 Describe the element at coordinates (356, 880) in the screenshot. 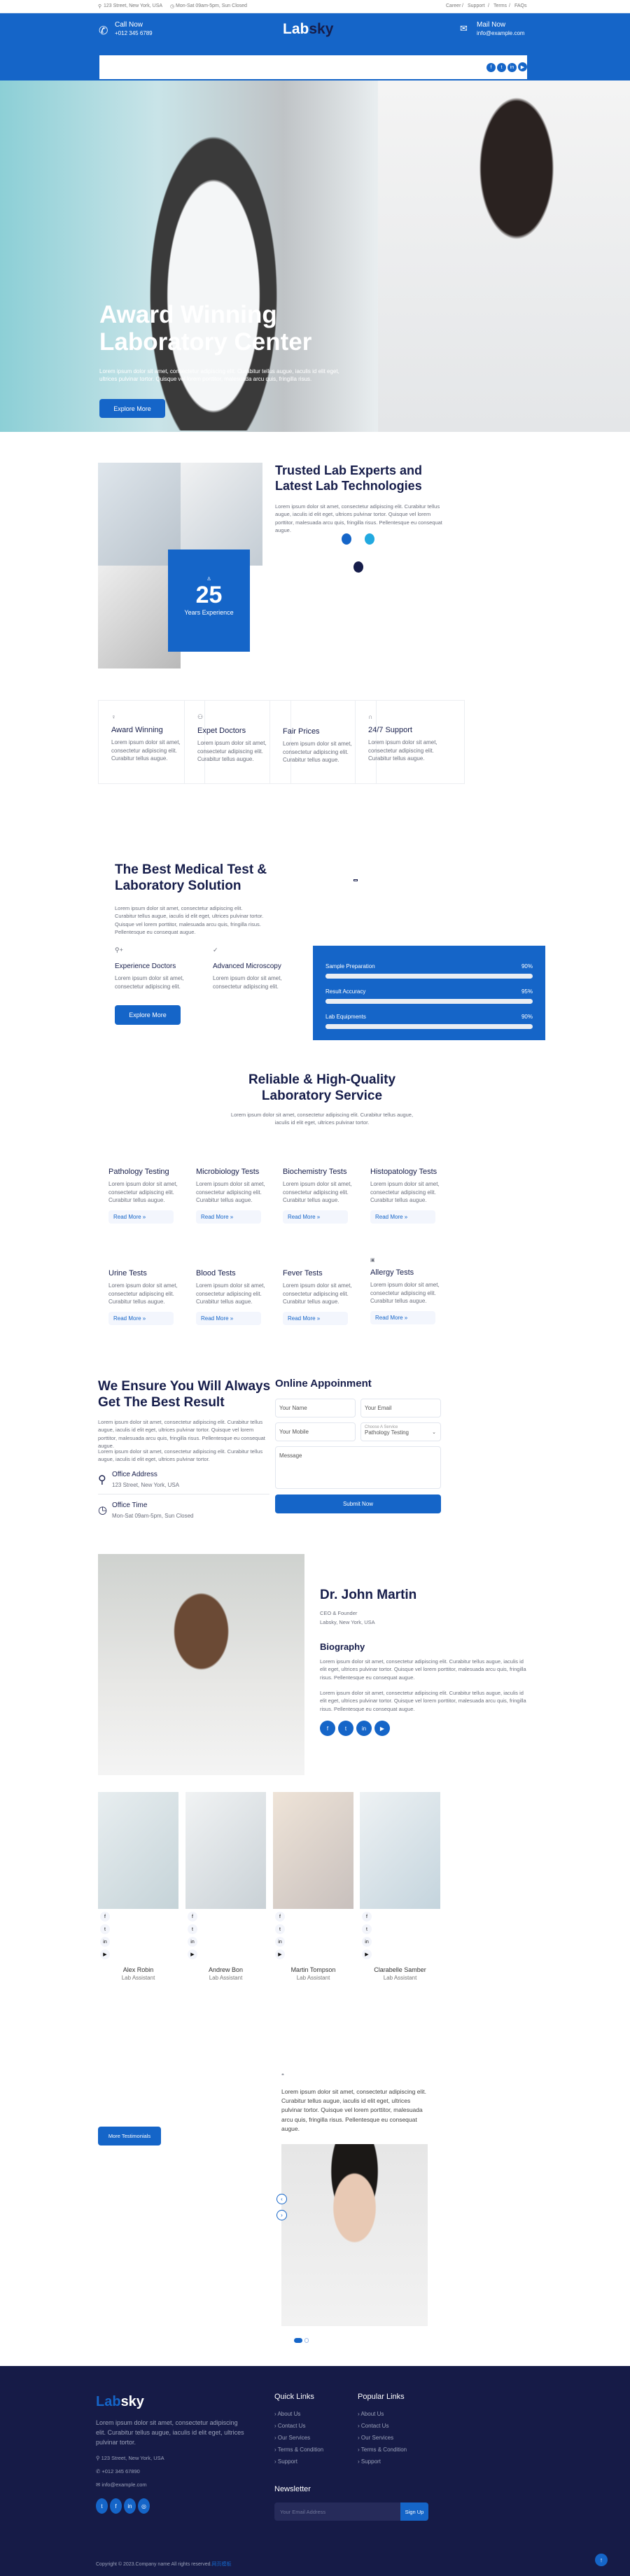

I see `image-placeholder-icon` at that location.